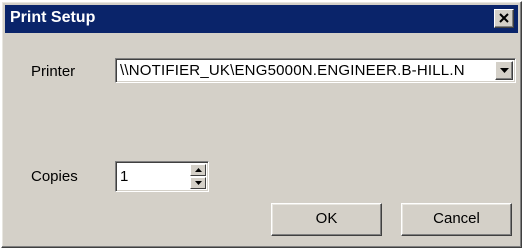 The width and height of the screenshot is (525, 249). Describe the element at coordinates (456, 219) in the screenshot. I see `cancel-button: Cancel` at that location.